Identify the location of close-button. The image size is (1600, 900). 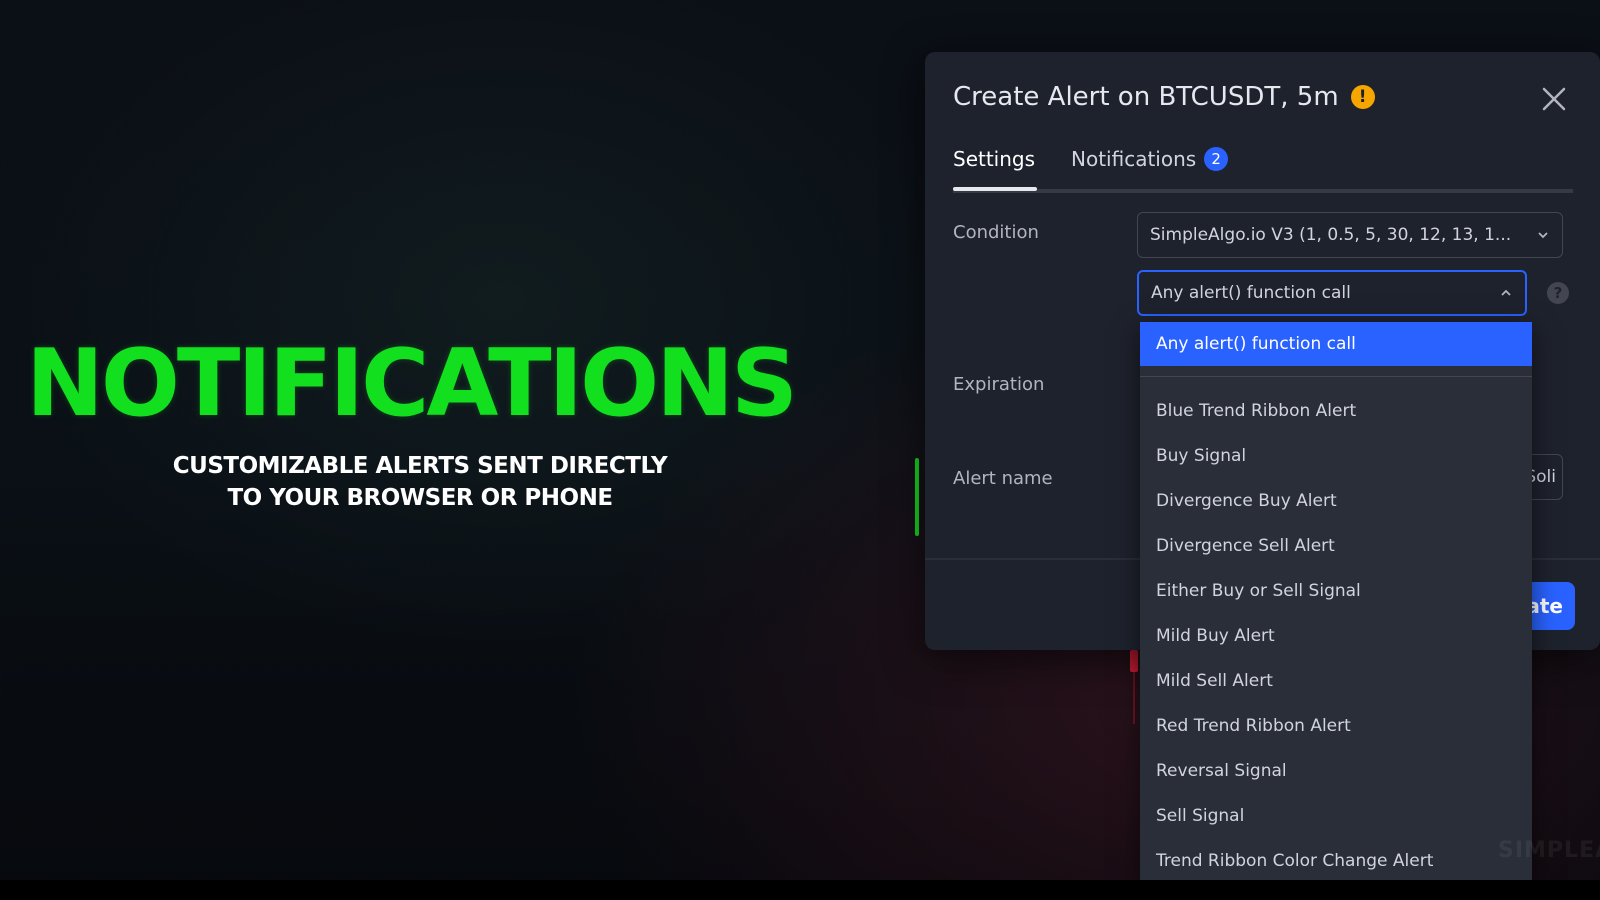
(1554, 99).